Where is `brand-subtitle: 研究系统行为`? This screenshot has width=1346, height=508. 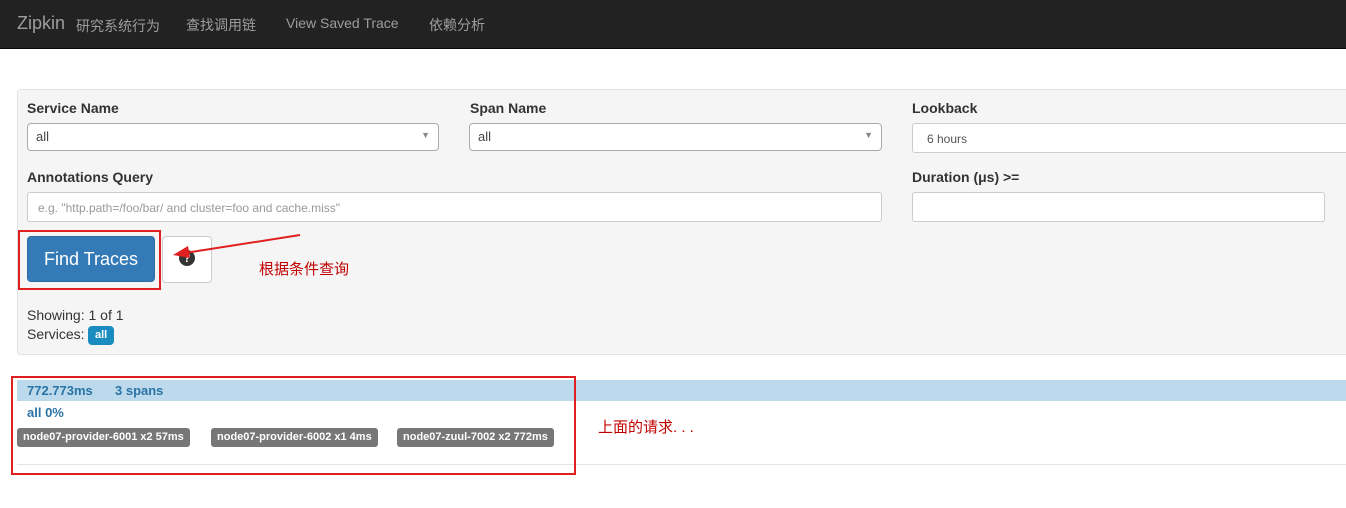 brand-subtitle: 研究系统行为 is located at coordinates (118, 26).